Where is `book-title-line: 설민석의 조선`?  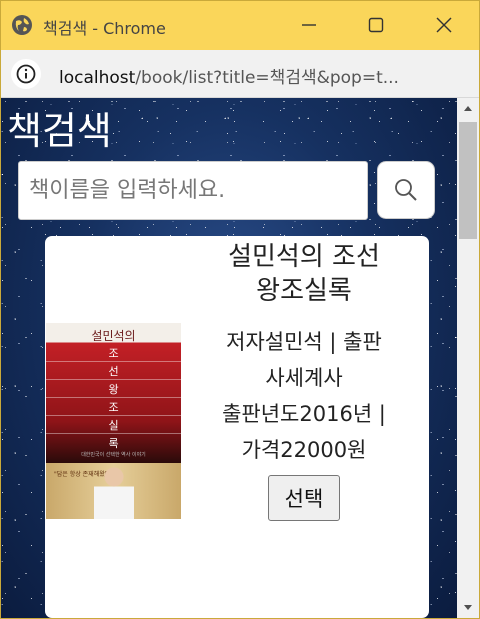 book-title-line: 설민석의 조선 is located at coordinates (304, 257).